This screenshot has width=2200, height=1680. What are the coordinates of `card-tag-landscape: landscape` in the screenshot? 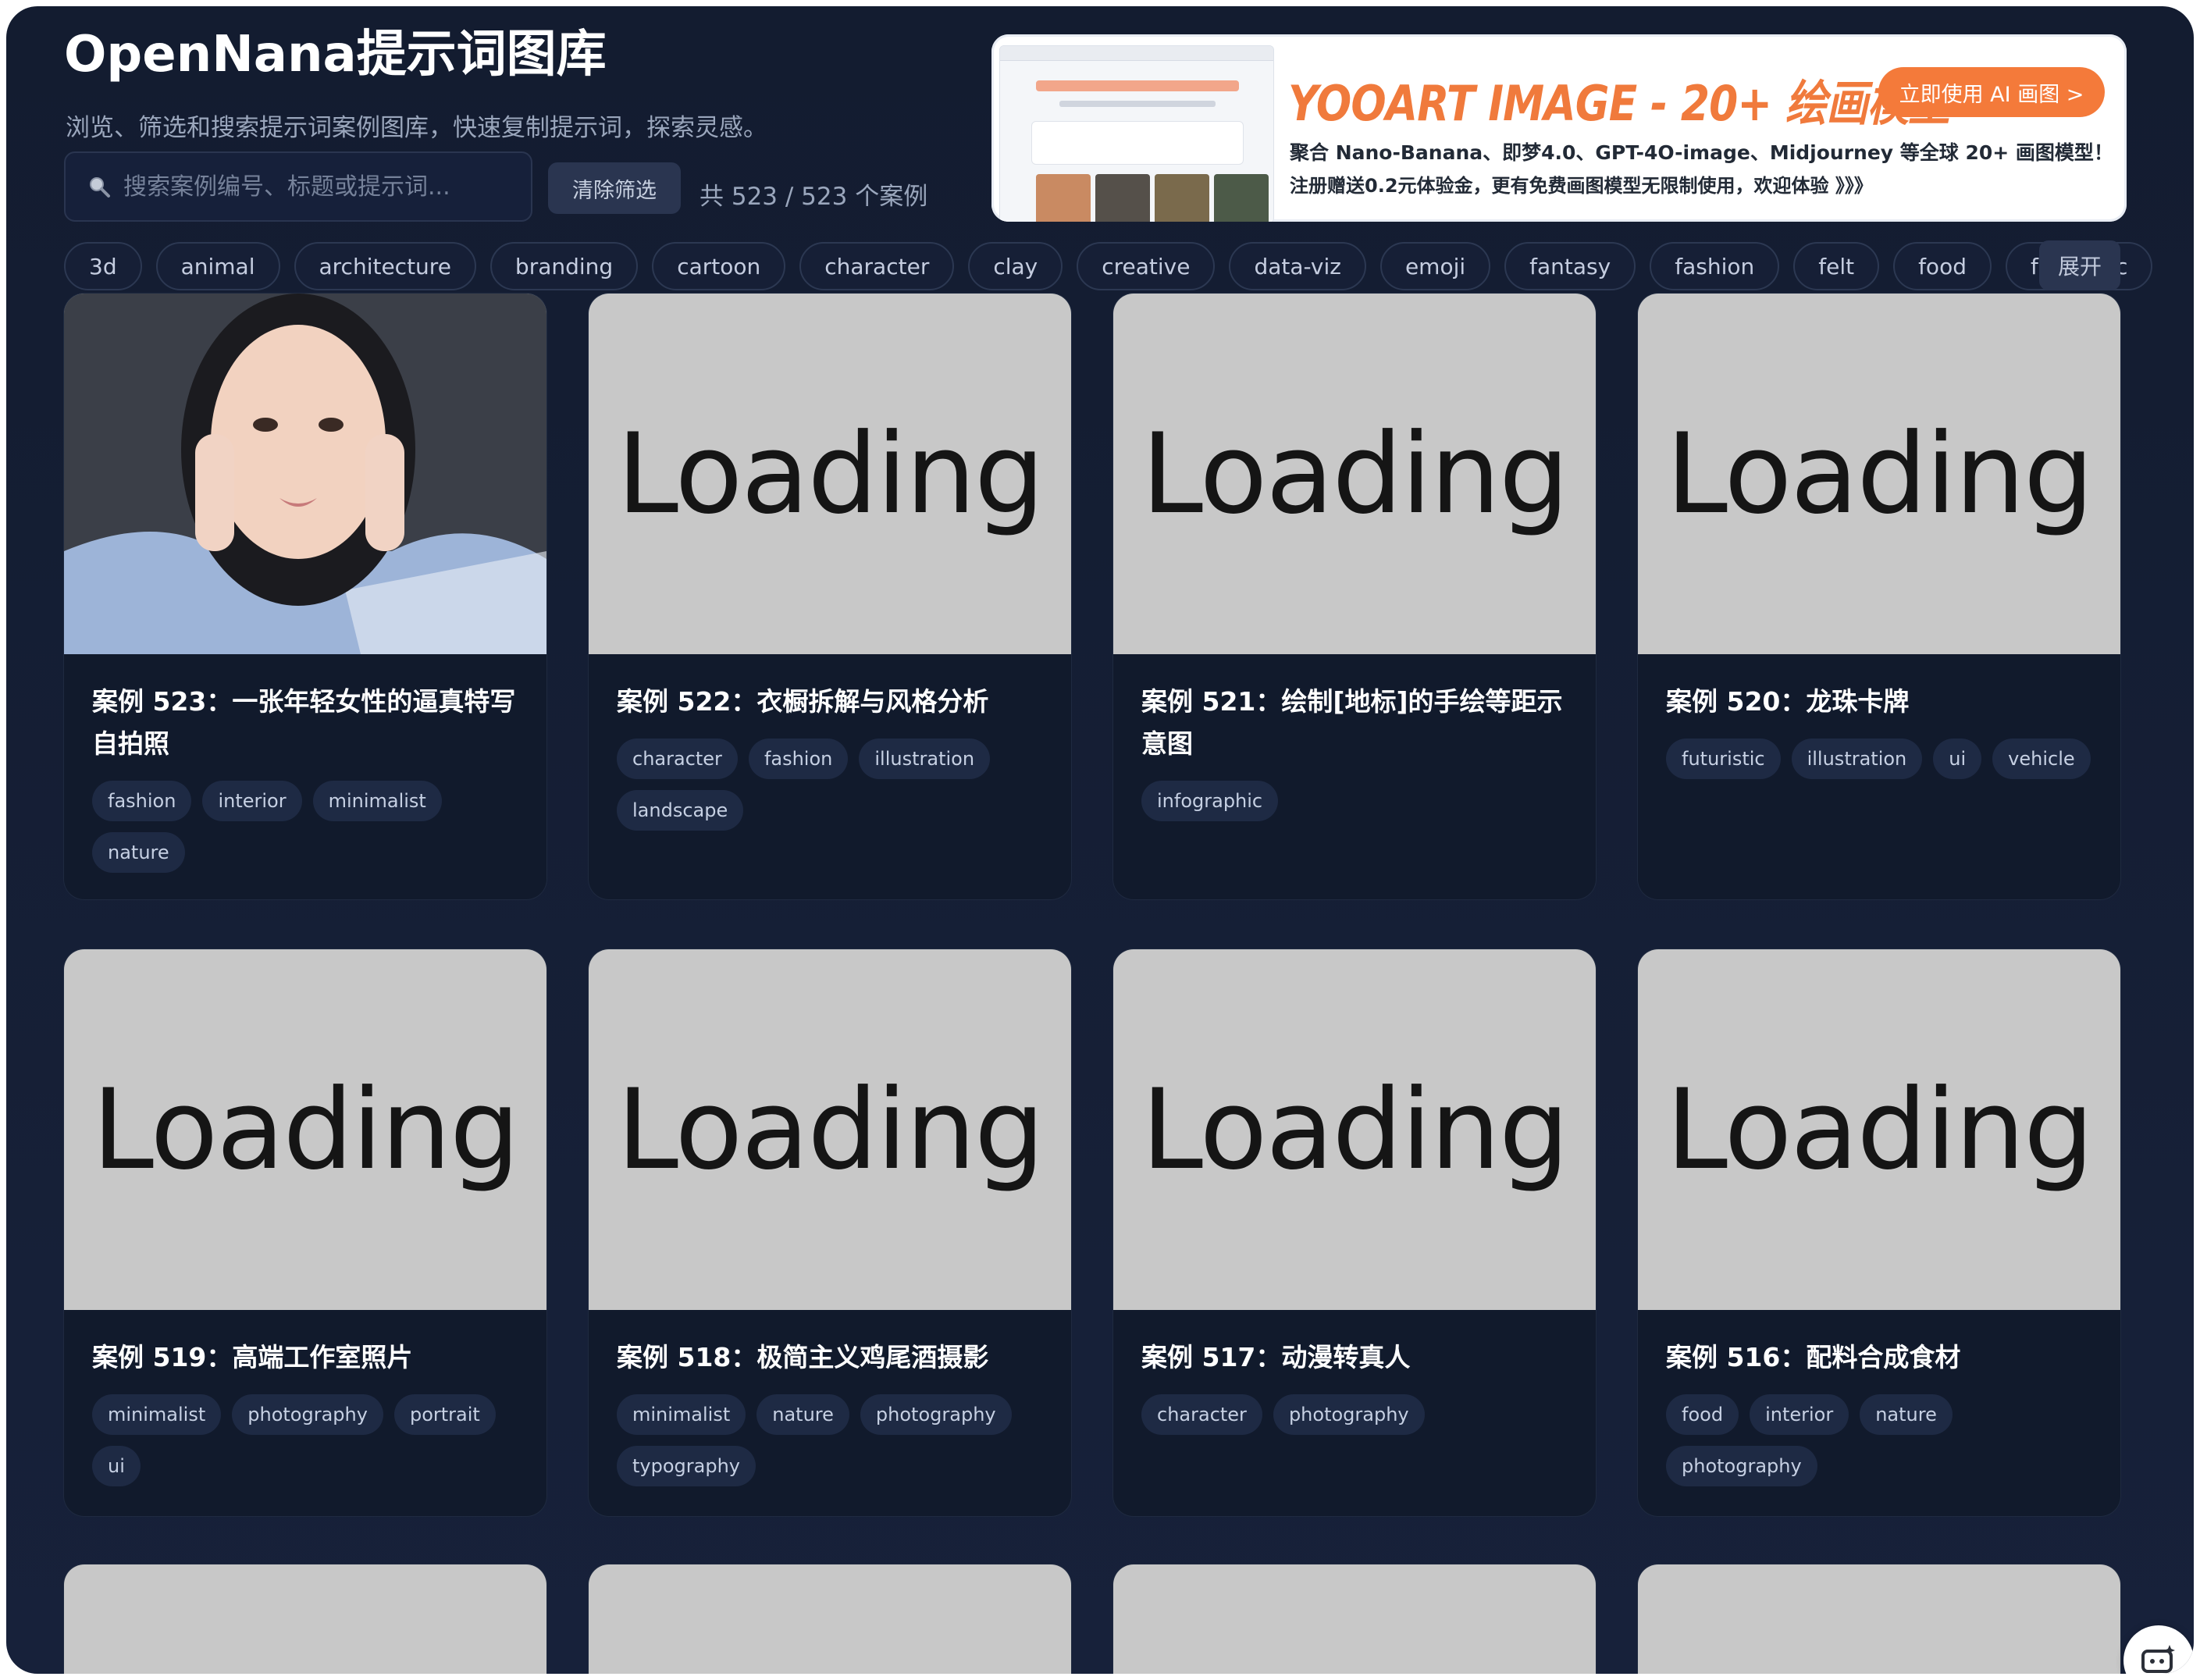 It's located at (680, 810).